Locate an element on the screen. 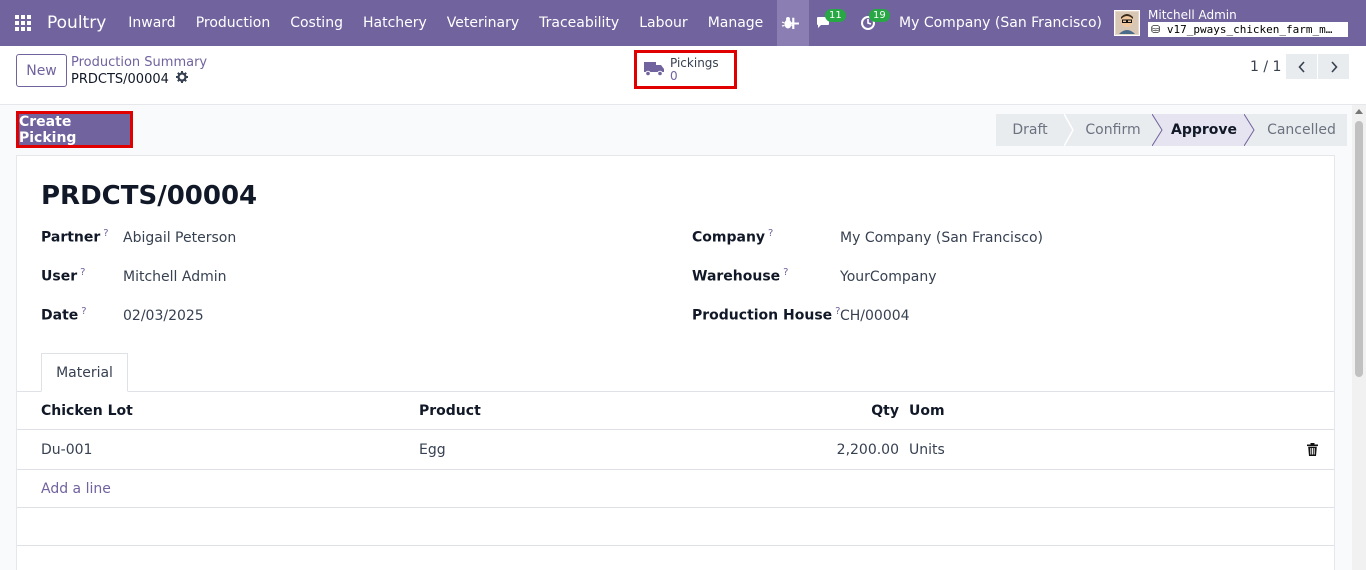 Image resolution: width=1366 pixels, height=570 pixels. record-title: PRDCTS/00004 is located at coordinates (149, 196).